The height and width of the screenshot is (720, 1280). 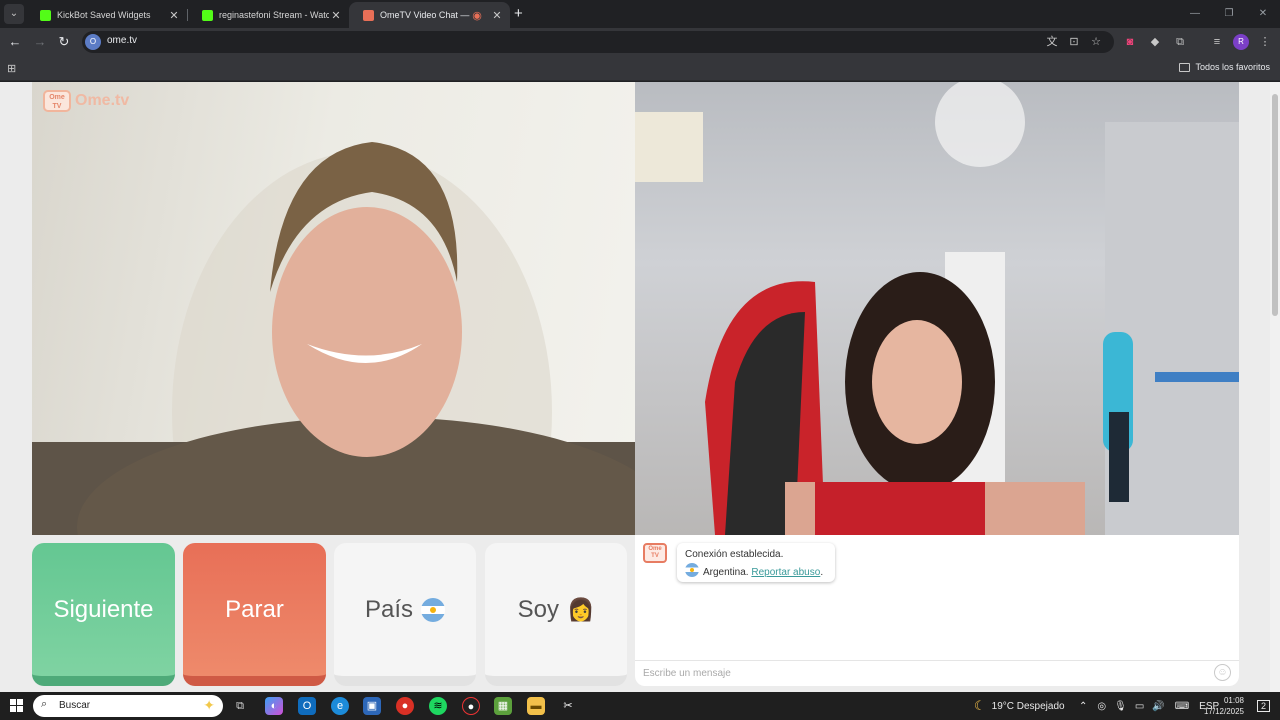 I want to click on report-suffix: ., so click(x=822, y=572).